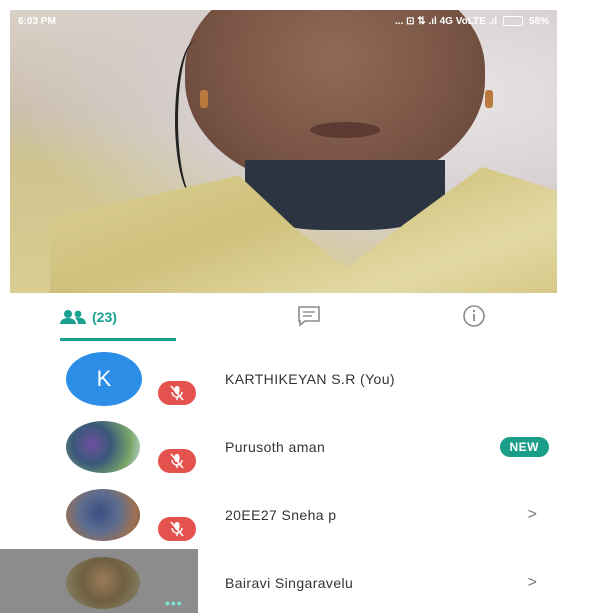 Image resolution: width=592 pixels, height=613 pixels. Describe the element at coordinates (446, 21) in the screenshot. I see `network-indicators: ... ⊡ ⇅ .ıl 4G VoLTE .ıl` at that location.